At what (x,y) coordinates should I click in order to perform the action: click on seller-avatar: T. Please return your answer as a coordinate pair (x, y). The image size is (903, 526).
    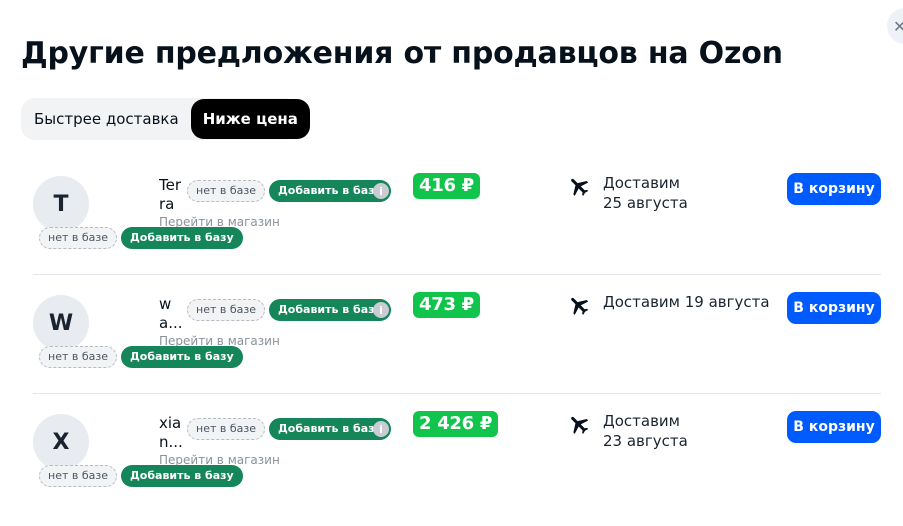
    Looking at the image, I should click on (61, 204).